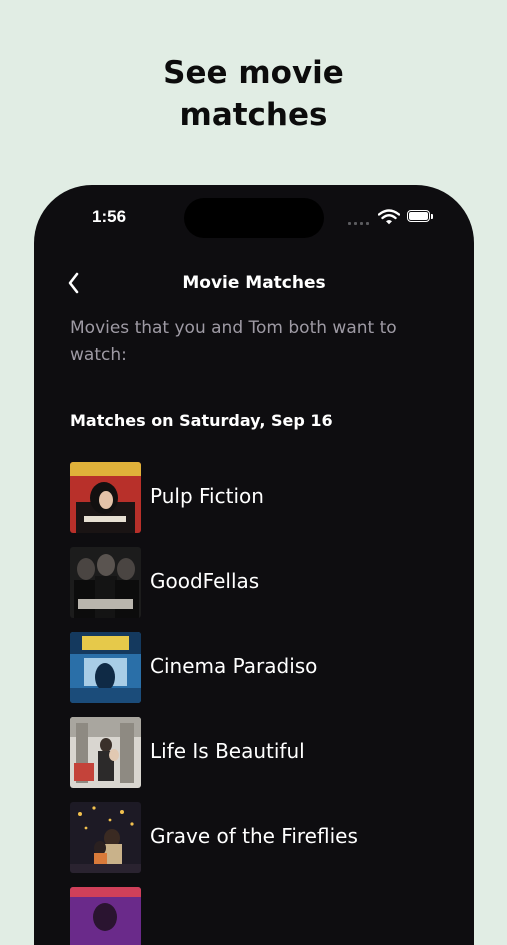 Image resolution: width=507 pixels, height=945 pixels. I want to click on movie-row-cinema-paradiso: Cinema Paradiso, so click(260, 674).